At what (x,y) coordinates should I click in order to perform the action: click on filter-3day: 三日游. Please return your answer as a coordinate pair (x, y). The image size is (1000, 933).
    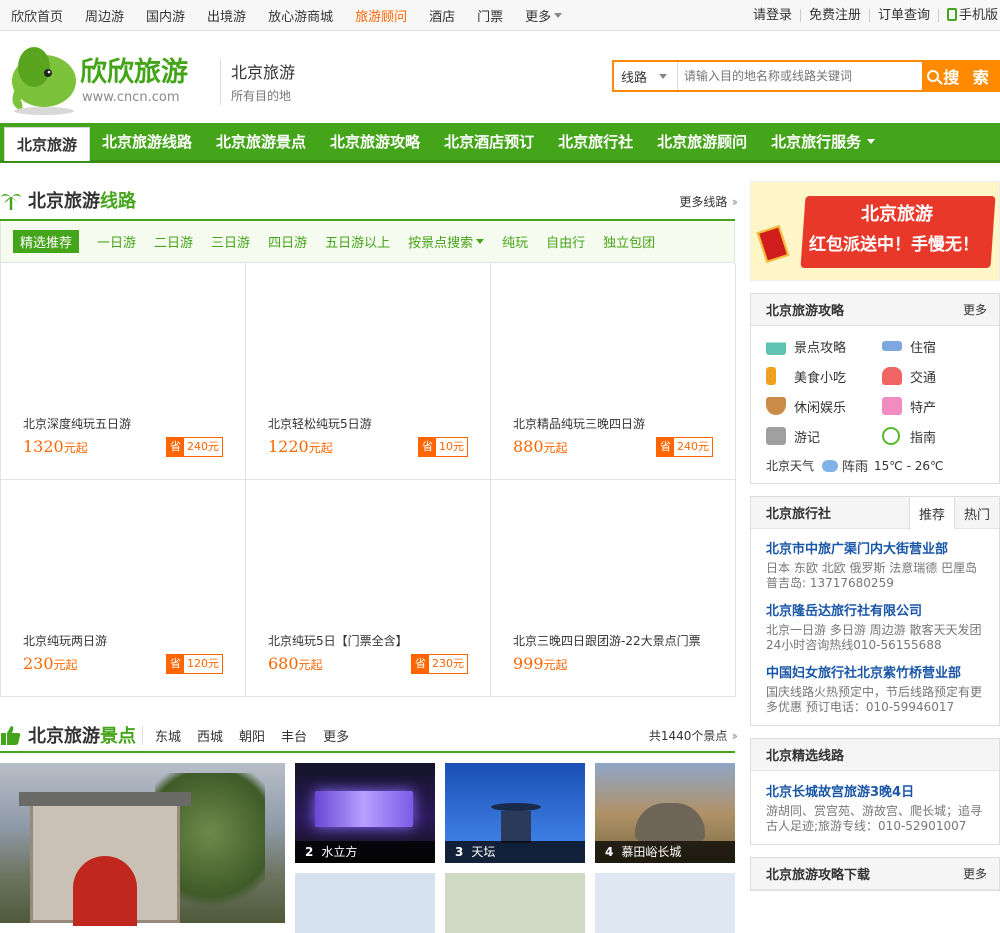
    Looking at the image, I should click on (230, 241).